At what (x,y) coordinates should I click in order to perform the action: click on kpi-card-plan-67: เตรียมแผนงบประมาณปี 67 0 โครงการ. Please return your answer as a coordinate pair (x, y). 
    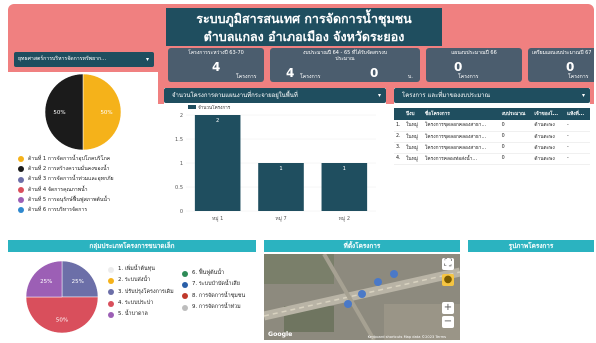
    Looking at the image, I should click on (561, 65).